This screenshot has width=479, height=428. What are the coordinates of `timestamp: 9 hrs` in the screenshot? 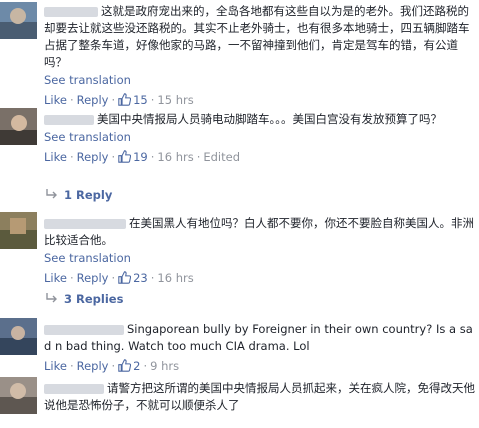 It's located at (164, 366).